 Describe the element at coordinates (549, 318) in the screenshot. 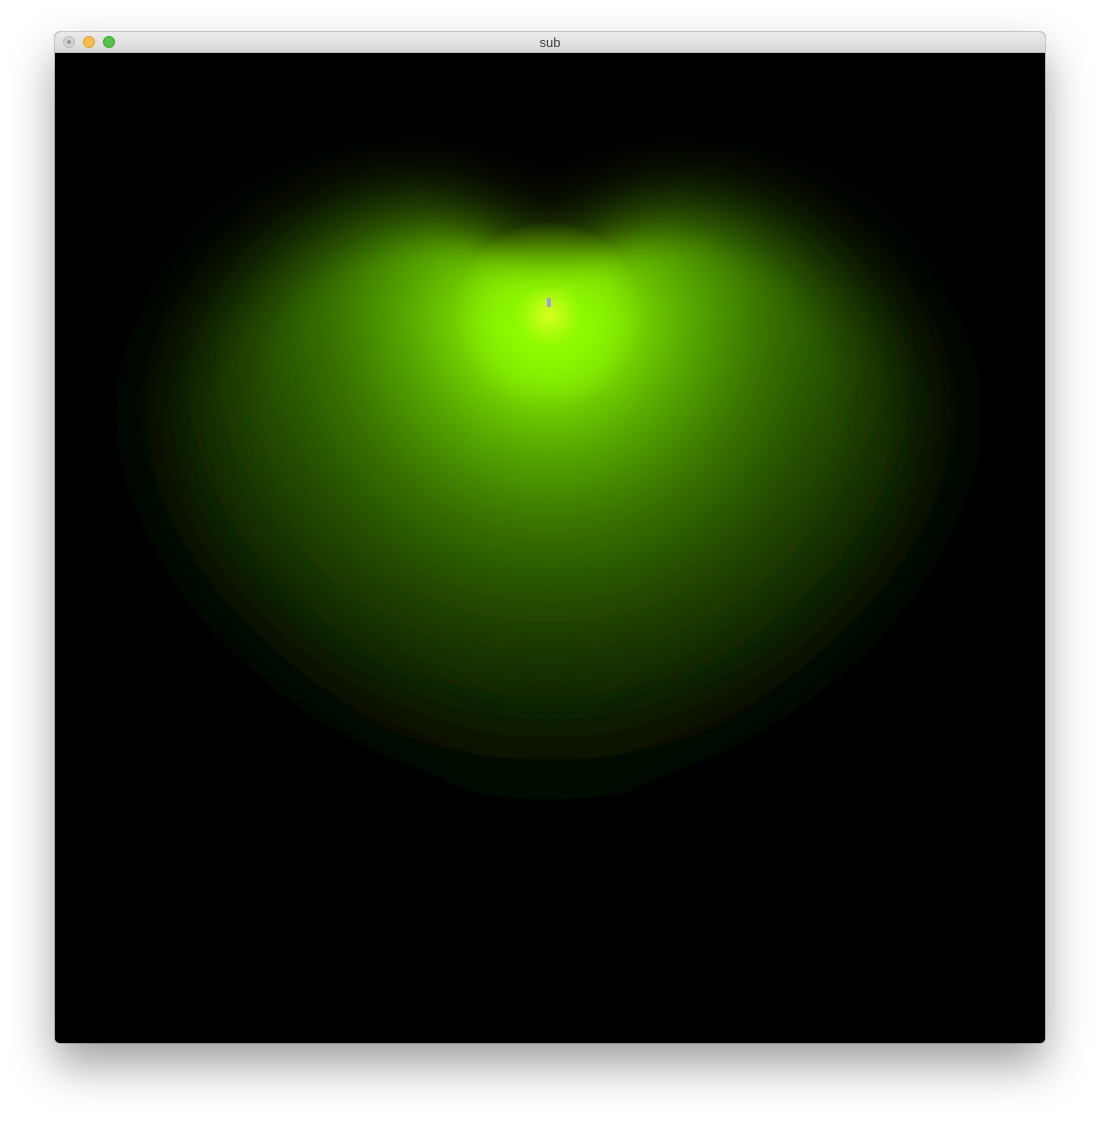

I see `glow-hotspot` at that location.